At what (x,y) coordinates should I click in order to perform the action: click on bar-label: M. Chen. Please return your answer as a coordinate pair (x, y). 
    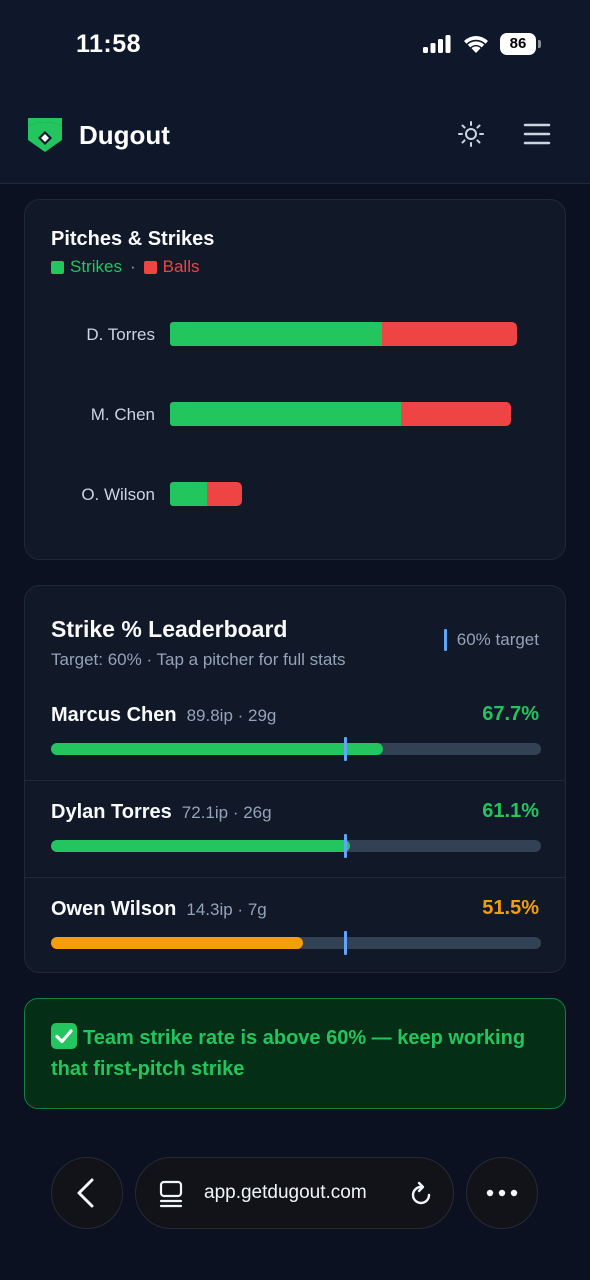
    Looking at the image, I should click on (122, 414).